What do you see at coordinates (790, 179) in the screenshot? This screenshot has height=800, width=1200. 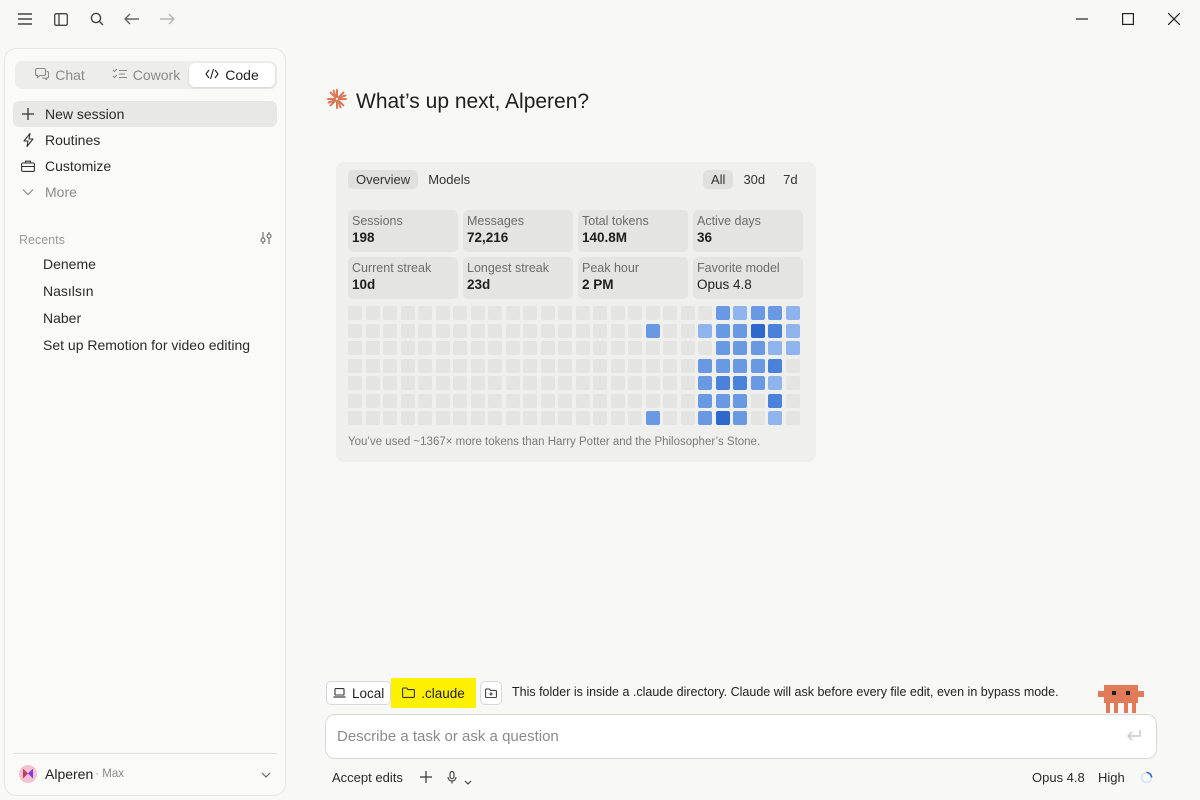 I see `range-7d: 7d` at bounding box center [790, 179].